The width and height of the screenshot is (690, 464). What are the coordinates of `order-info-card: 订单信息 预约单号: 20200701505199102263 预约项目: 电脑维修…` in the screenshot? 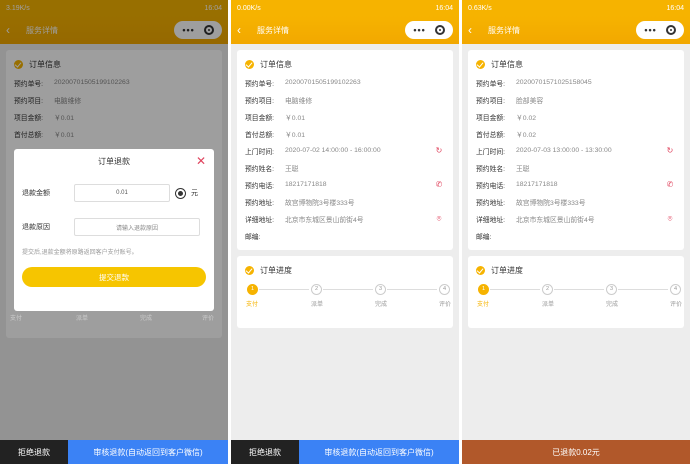 It's located at (345, 150).